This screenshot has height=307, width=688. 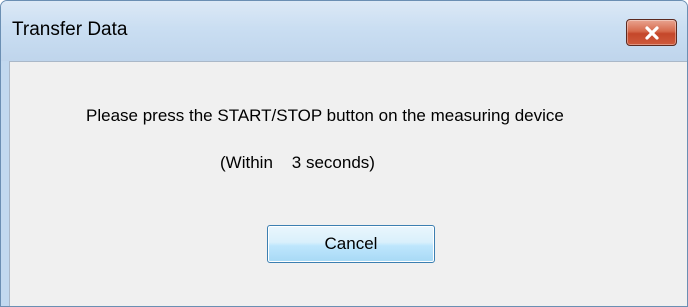 I want to click on timeout-countdown: (Within 3 seconds), so click(x=297, y=162).